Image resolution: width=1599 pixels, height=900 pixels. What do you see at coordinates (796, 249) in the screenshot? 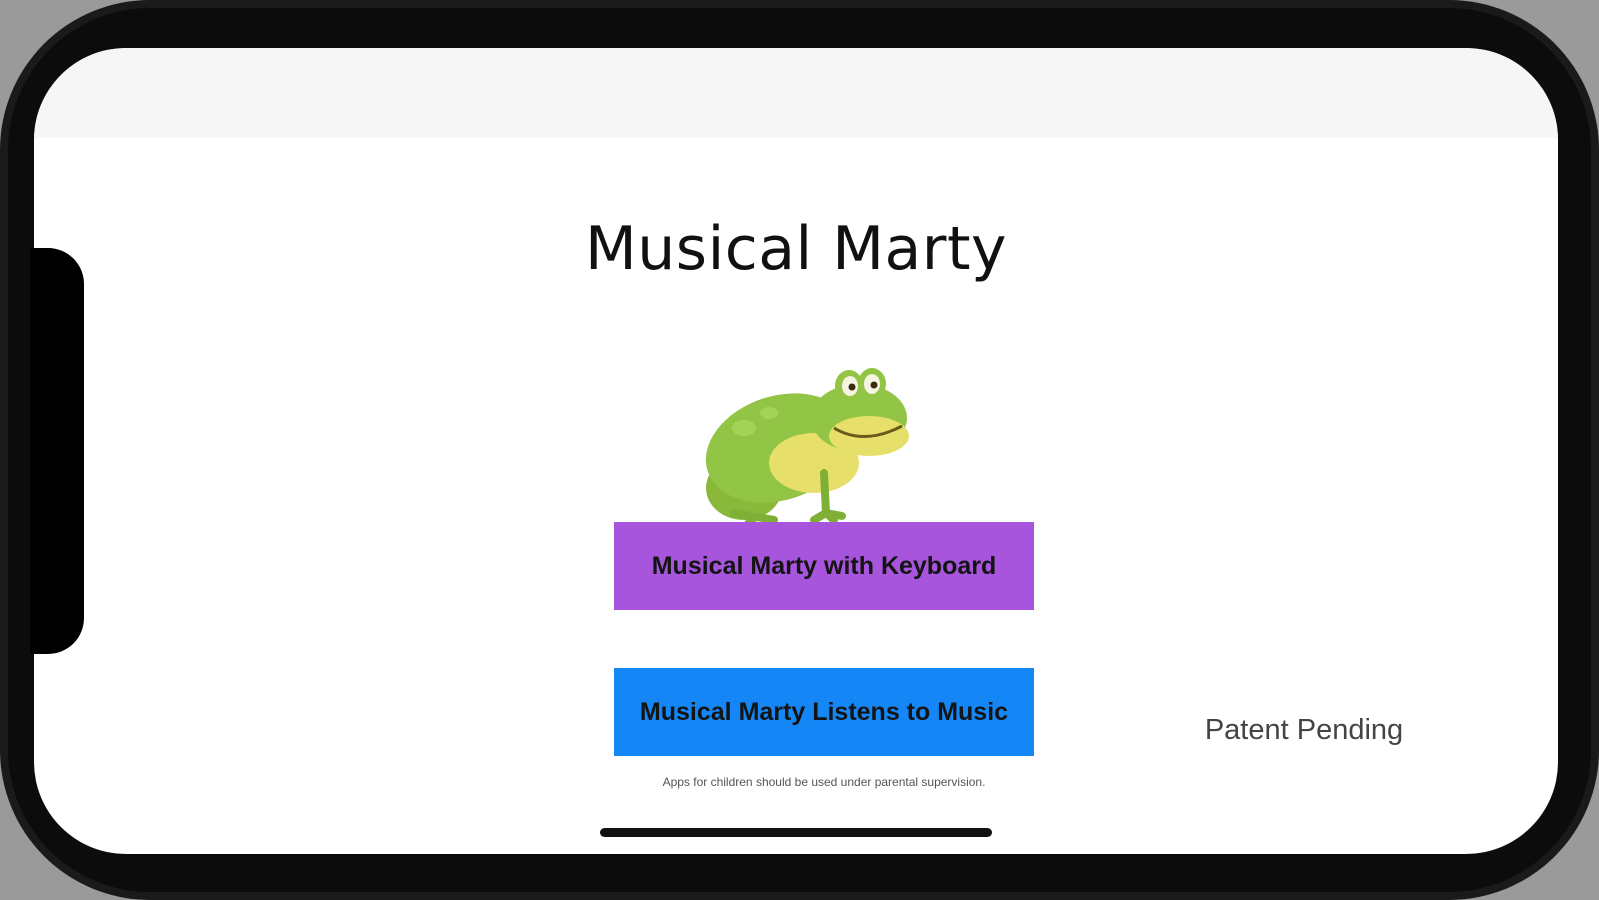
I see `app-title: Musical Marty` at bounding box center [796, 249].